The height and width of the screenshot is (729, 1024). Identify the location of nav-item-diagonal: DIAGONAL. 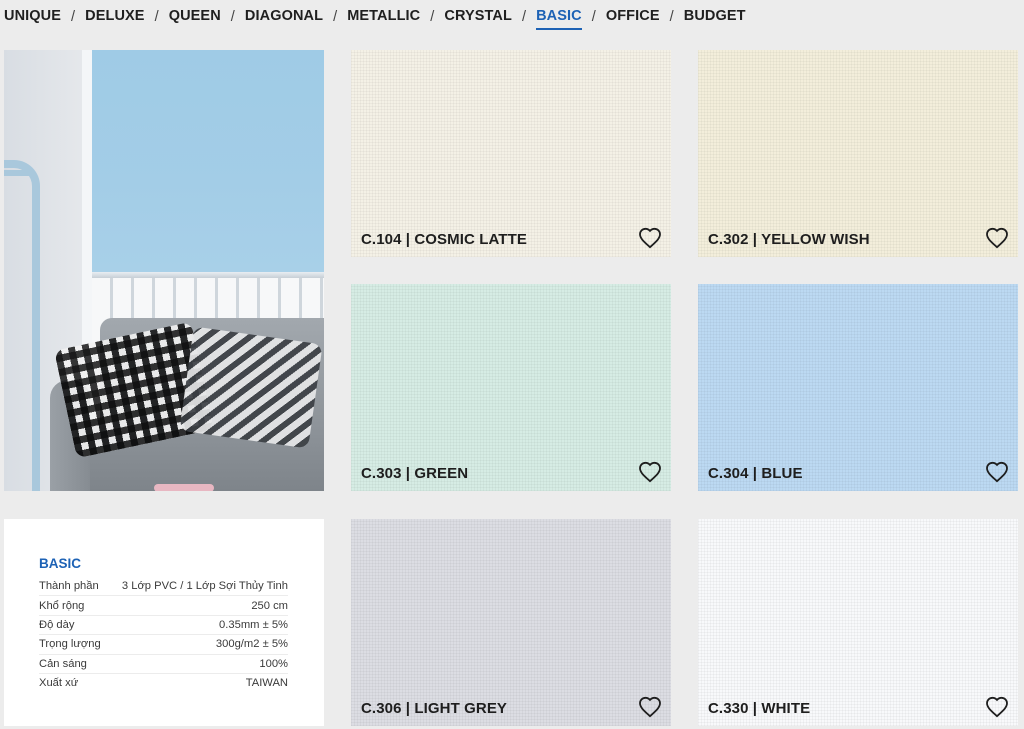
(284, 17).